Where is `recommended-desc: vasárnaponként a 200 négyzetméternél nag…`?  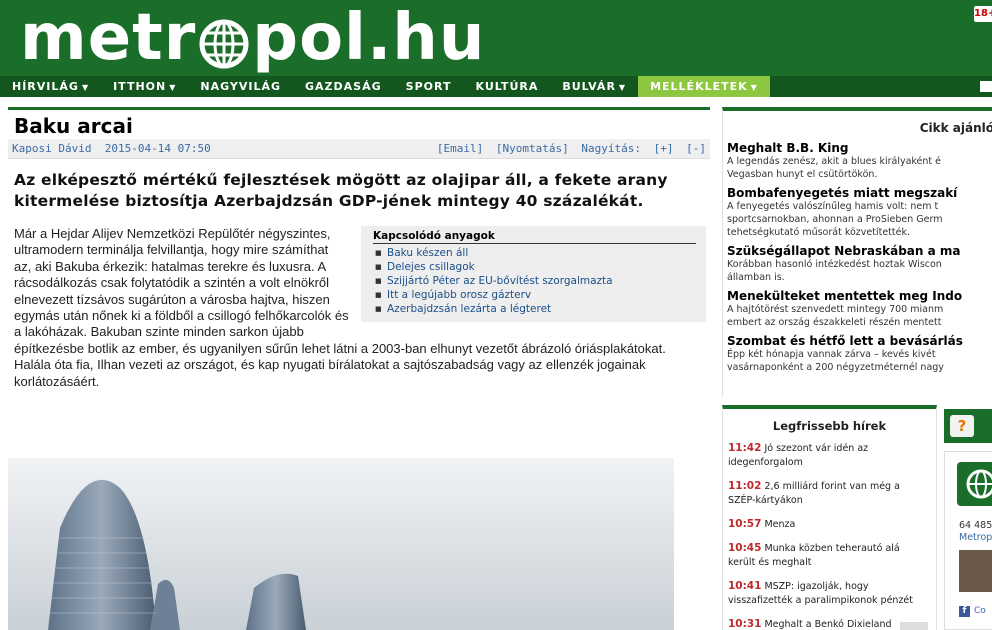
recommended-desc: vasárnaponként a 200 négyzetméternél nag… is located at coordinates (835, 367).